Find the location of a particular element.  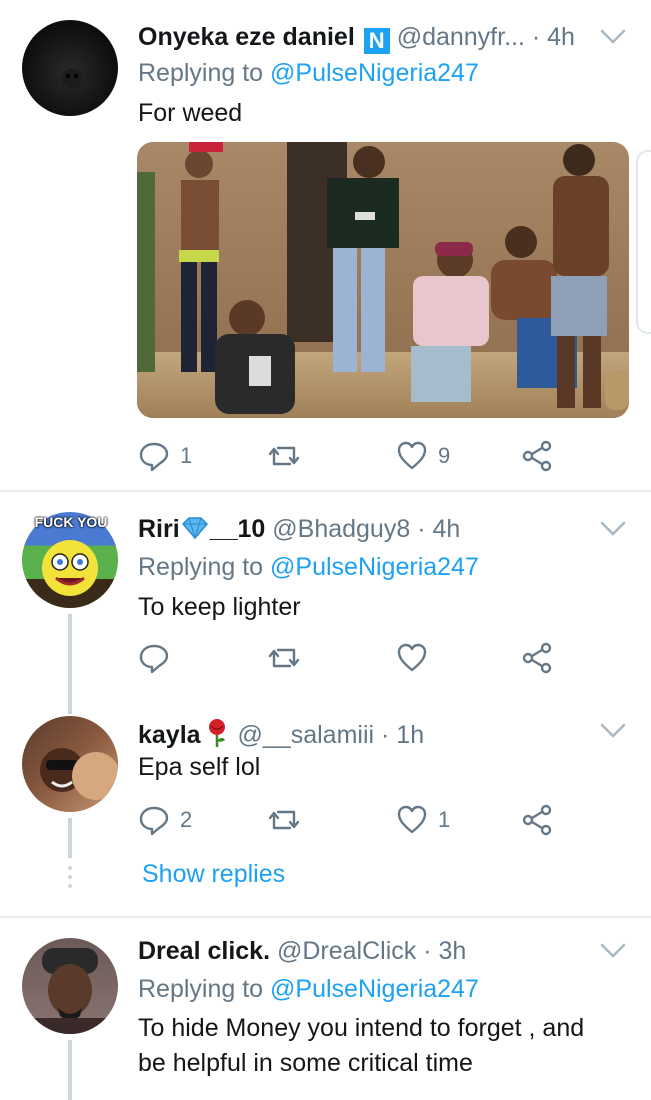

handle: @DrealClick is located at coordinates (346, 951).